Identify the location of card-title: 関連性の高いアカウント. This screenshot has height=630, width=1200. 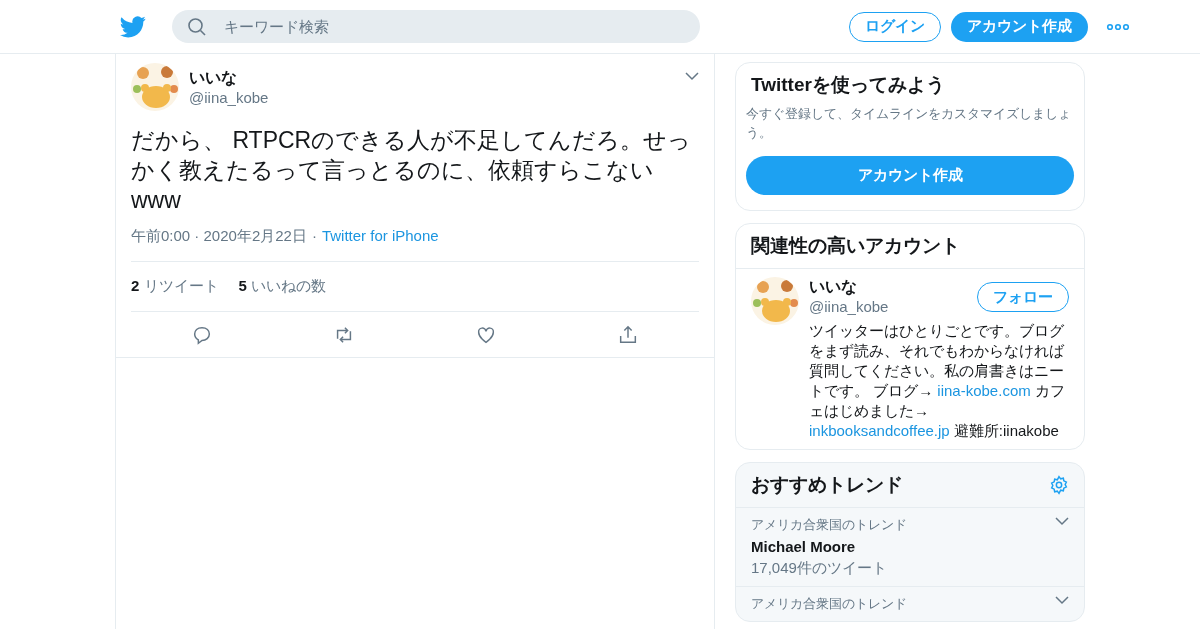
(855, 246).